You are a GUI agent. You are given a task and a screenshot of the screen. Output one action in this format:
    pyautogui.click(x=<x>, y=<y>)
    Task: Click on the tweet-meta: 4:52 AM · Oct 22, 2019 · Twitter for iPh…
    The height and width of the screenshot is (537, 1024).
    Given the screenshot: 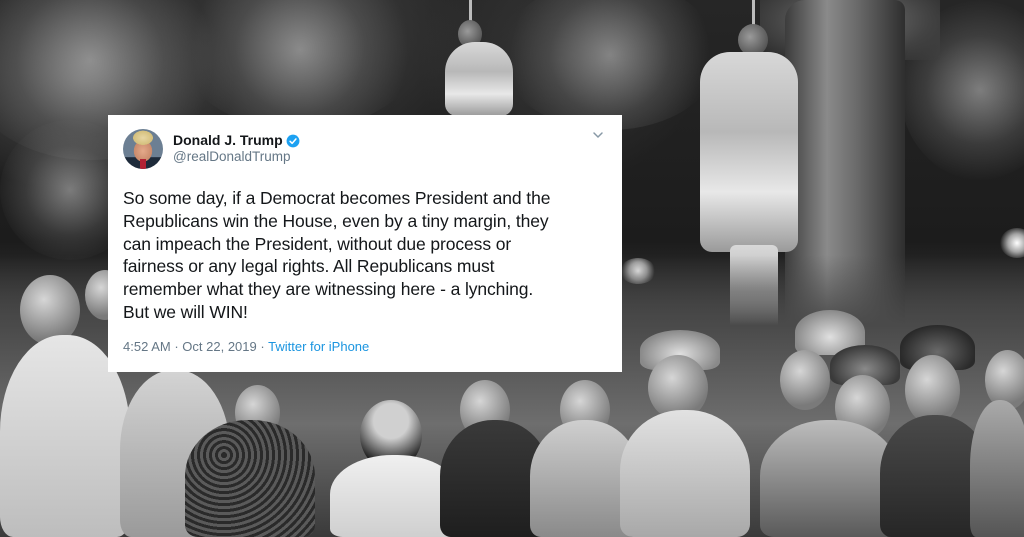 What is the action you would take?
    pyautogui.click(x=364, y=346)
    